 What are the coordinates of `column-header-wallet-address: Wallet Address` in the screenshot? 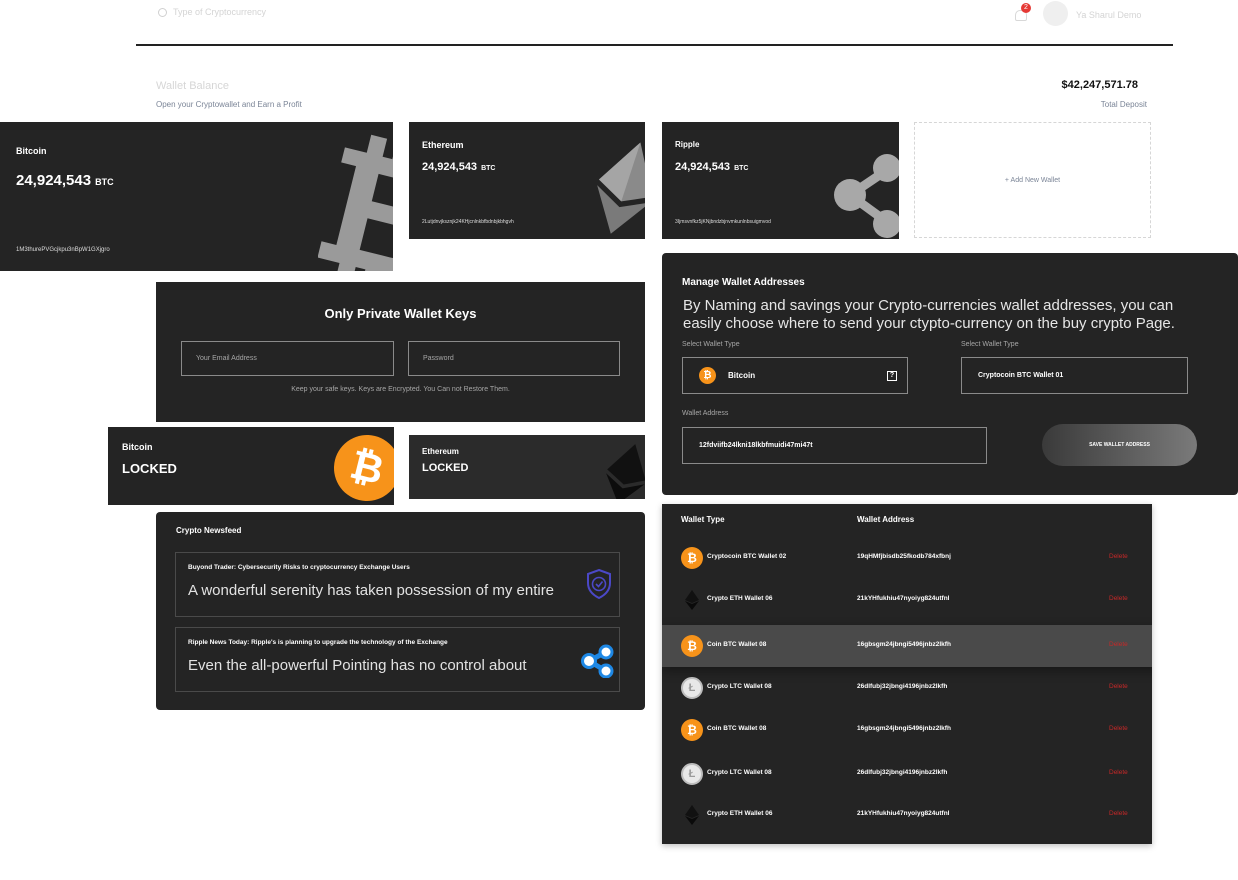 It's located at (886, 519).